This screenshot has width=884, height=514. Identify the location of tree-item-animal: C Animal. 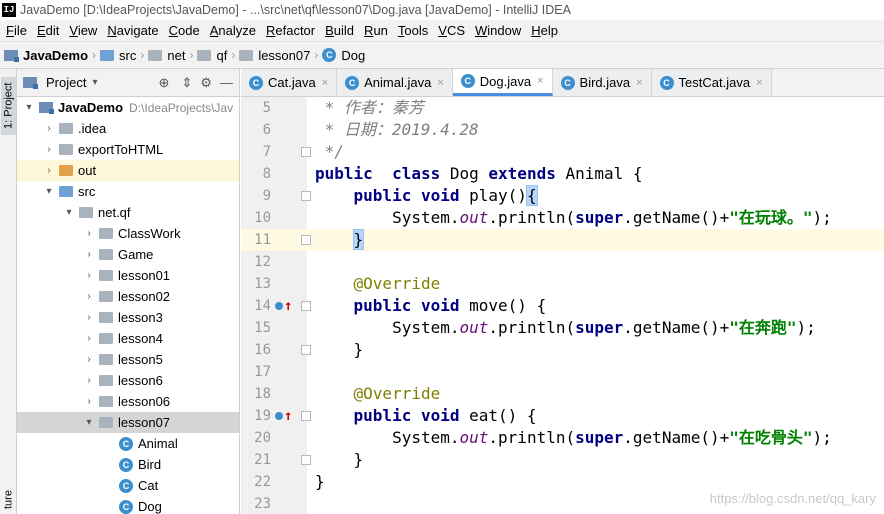
(128, 443).